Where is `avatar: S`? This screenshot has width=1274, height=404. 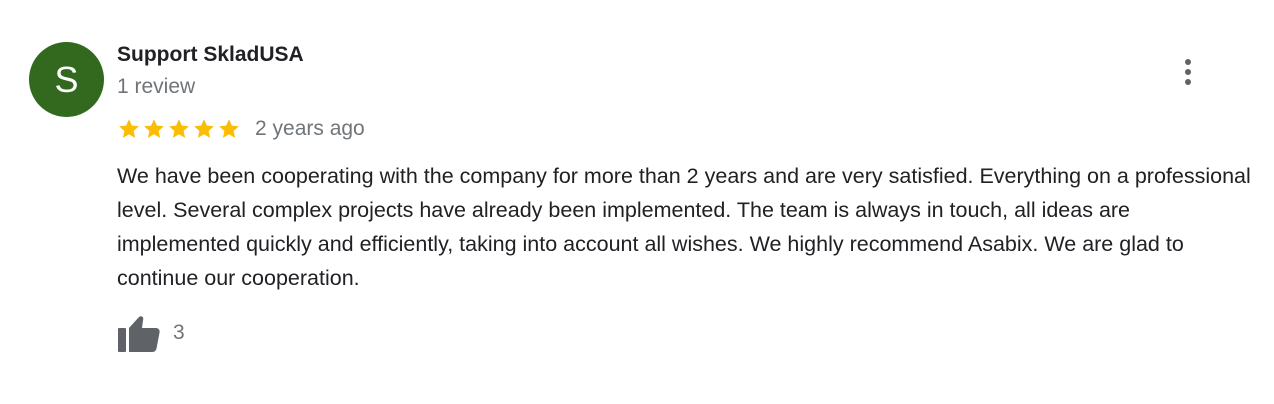 avatar: S is located at coordinates (66, 79).